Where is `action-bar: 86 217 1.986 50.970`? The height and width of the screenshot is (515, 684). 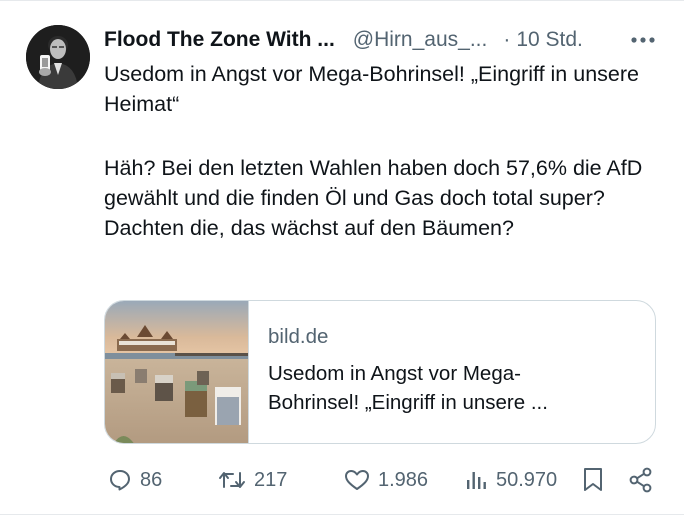 action-bar: 86 217 1.986 50.970 is located at coordinates (382, 480).